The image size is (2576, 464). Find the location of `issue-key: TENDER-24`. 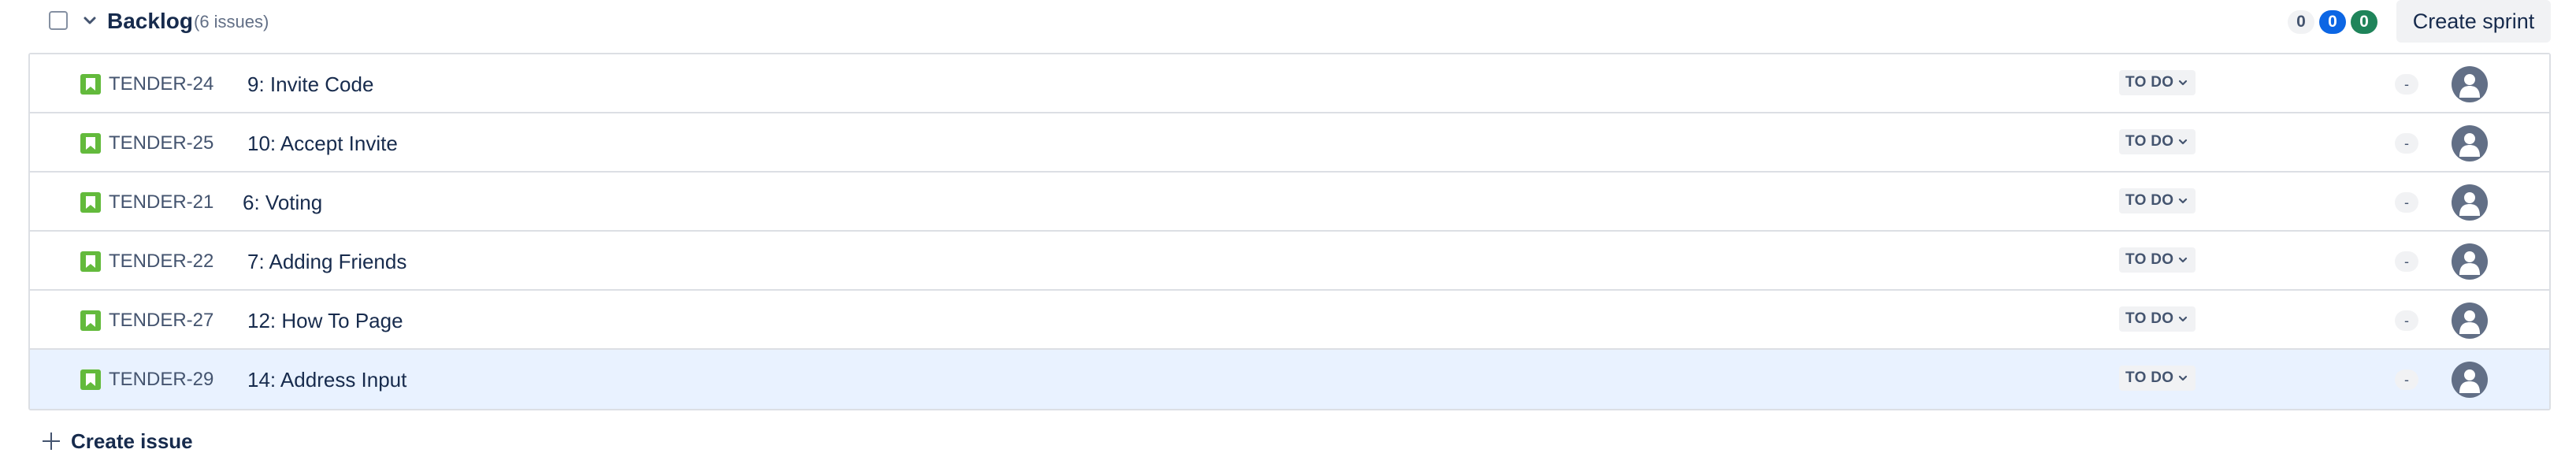

issue-key: TENDER-24 is located at coordinates (161, 84).